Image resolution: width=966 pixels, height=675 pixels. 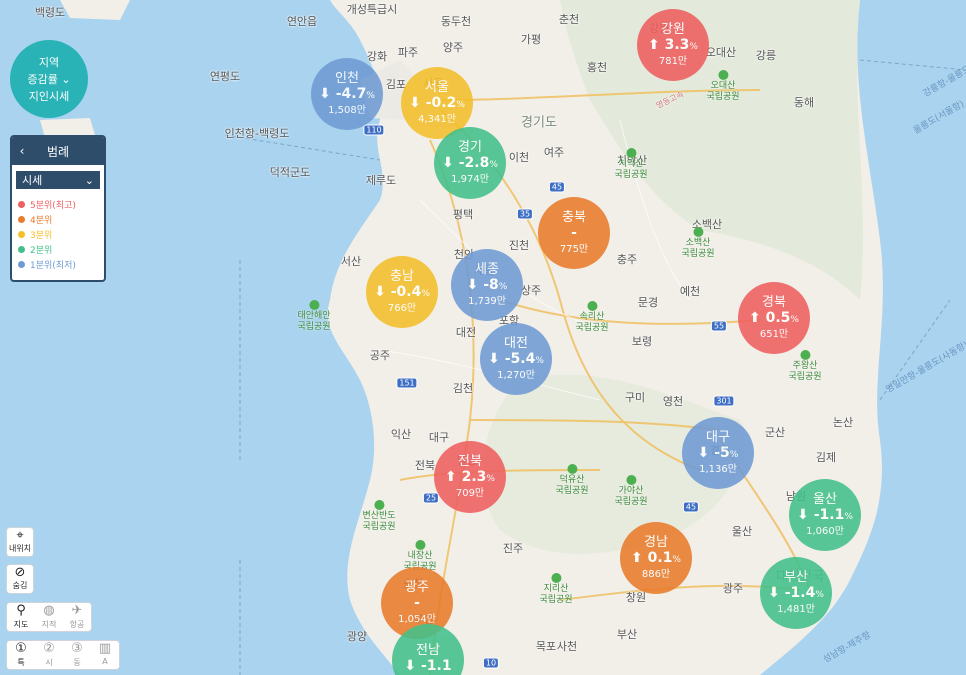 What do you see at coordinates (105, 648) in the screenshot?
I see `level-apartment-icon: ▥` at bounding box center [105, 648].